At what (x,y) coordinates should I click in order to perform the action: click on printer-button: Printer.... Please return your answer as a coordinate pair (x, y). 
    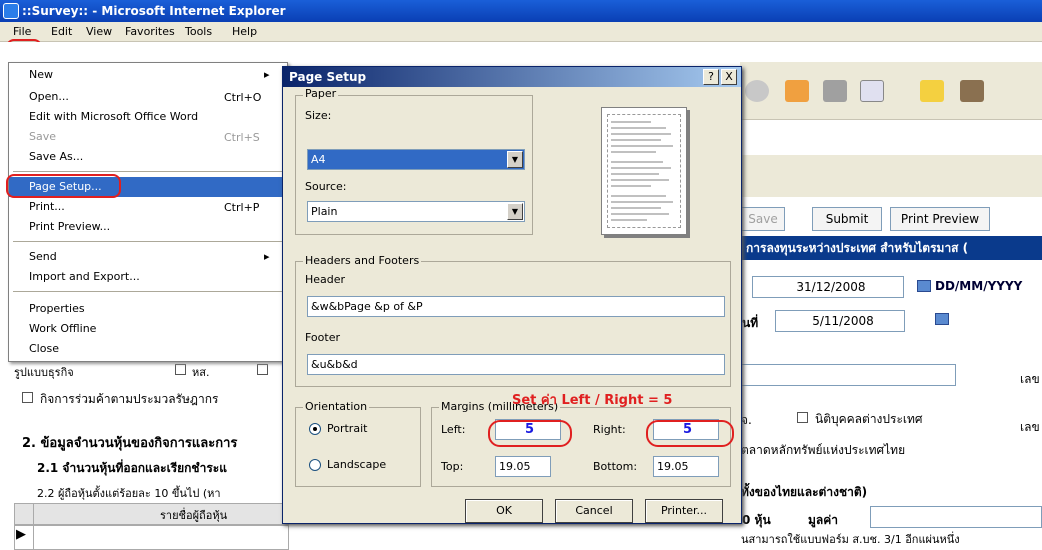
    Looking at the image, I should click on (684, 511).